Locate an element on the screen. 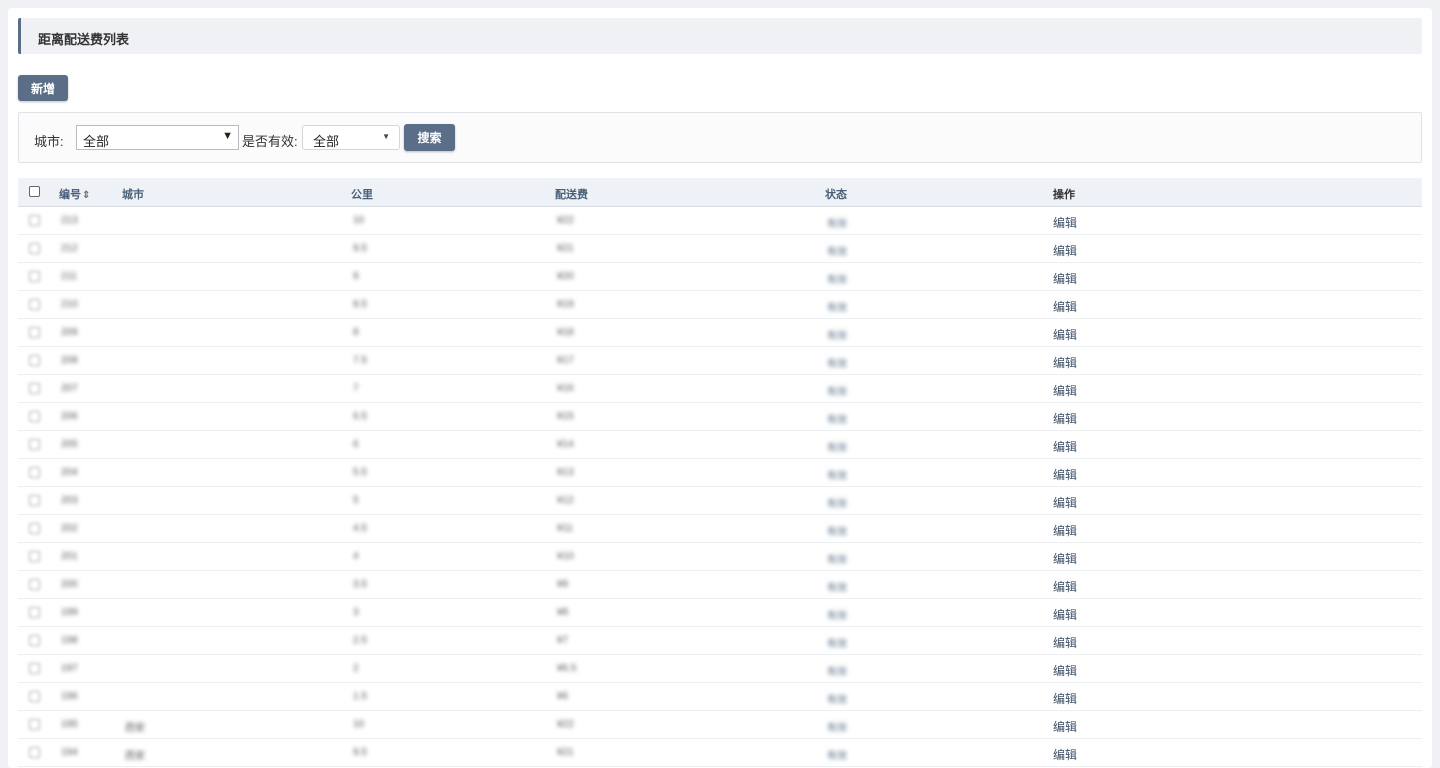 Image resolution: width=1440 pixels, height=768 pixels. city-select: 全部 ▼ is located at coordinates (157, 137).